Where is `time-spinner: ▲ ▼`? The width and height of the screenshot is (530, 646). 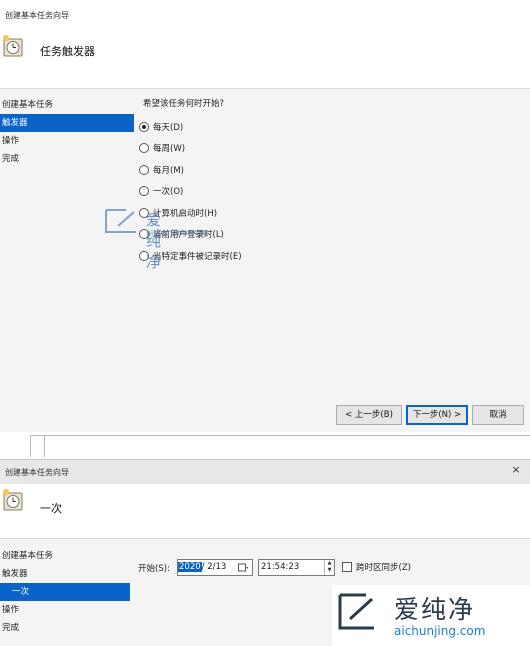
time-spinner: ▲ ▼ is located at coordinates (329, 567).